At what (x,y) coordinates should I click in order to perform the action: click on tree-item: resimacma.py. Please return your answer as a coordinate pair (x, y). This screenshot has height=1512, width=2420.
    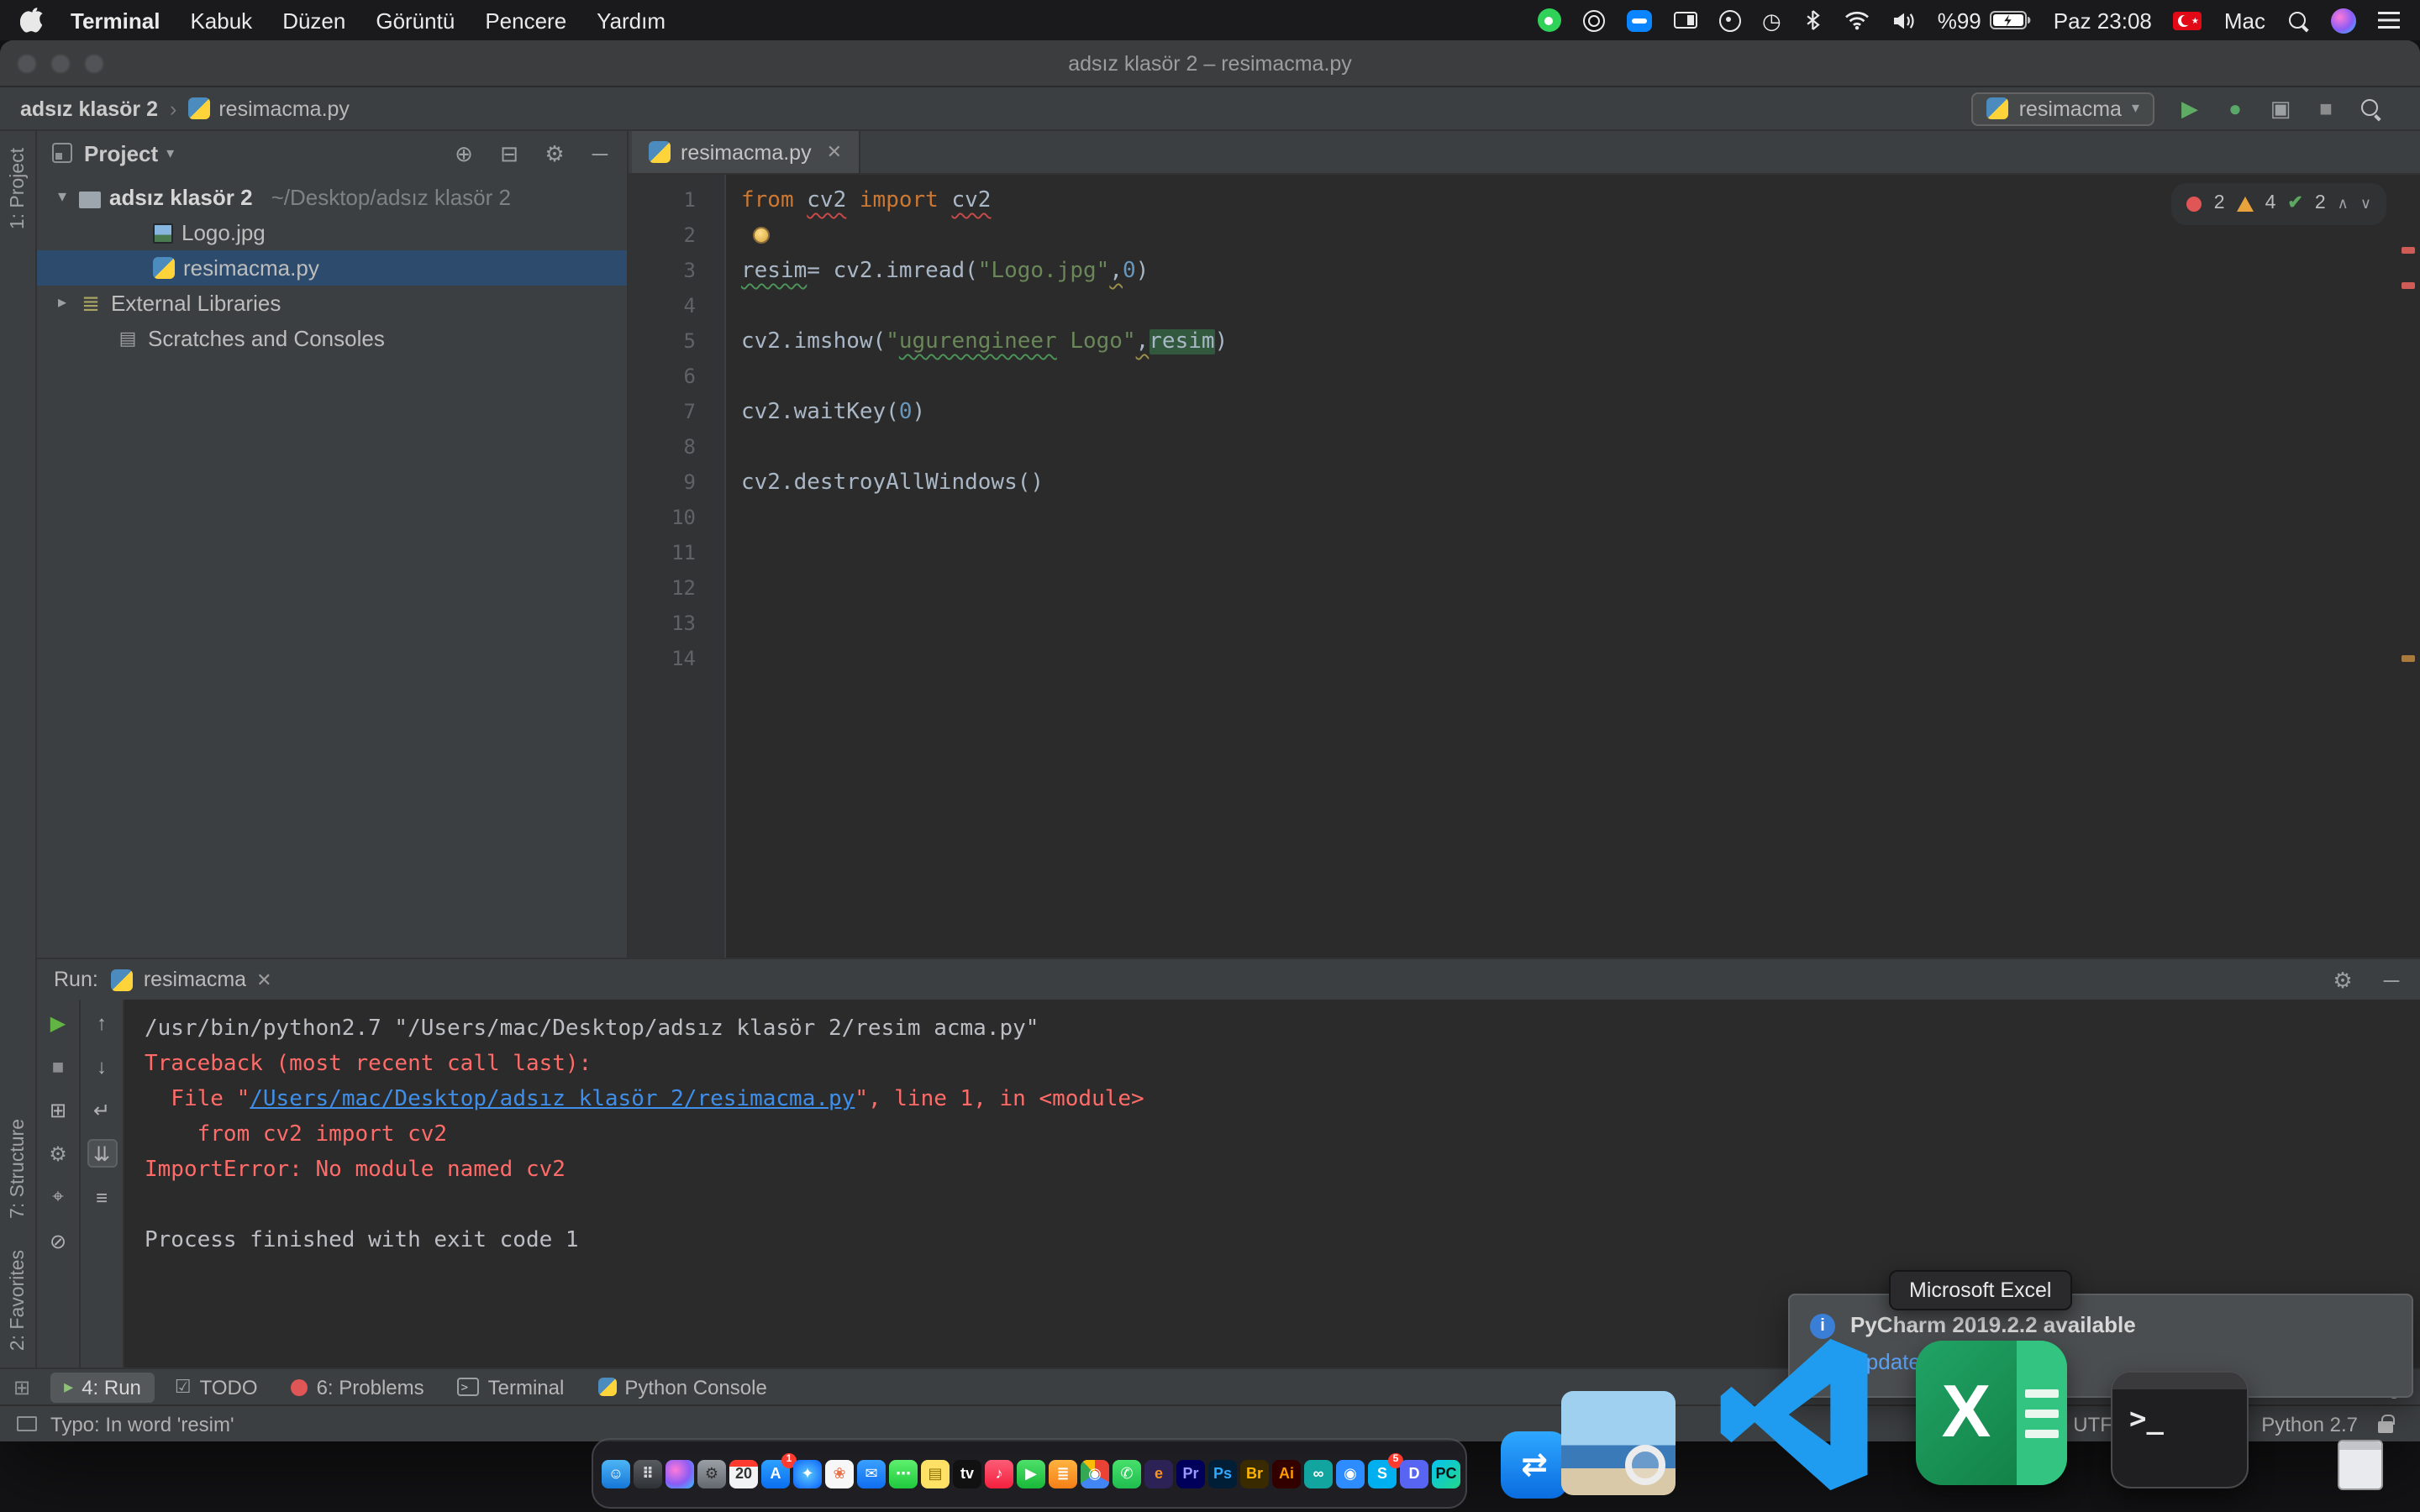
    Looking at the image, I should click on (332, 268).